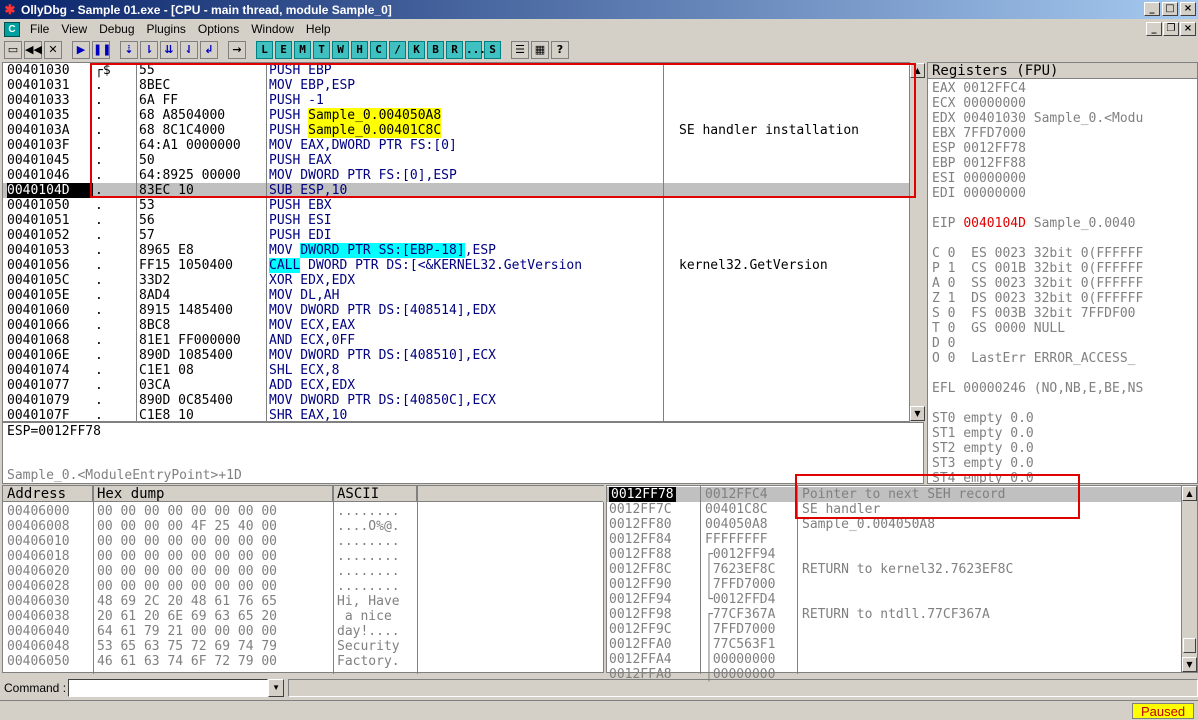 The height and width of the screenshot is (720, 1198). I want to click on stack-row: 0012FF9C │7FFD7000, so click(894, 629).